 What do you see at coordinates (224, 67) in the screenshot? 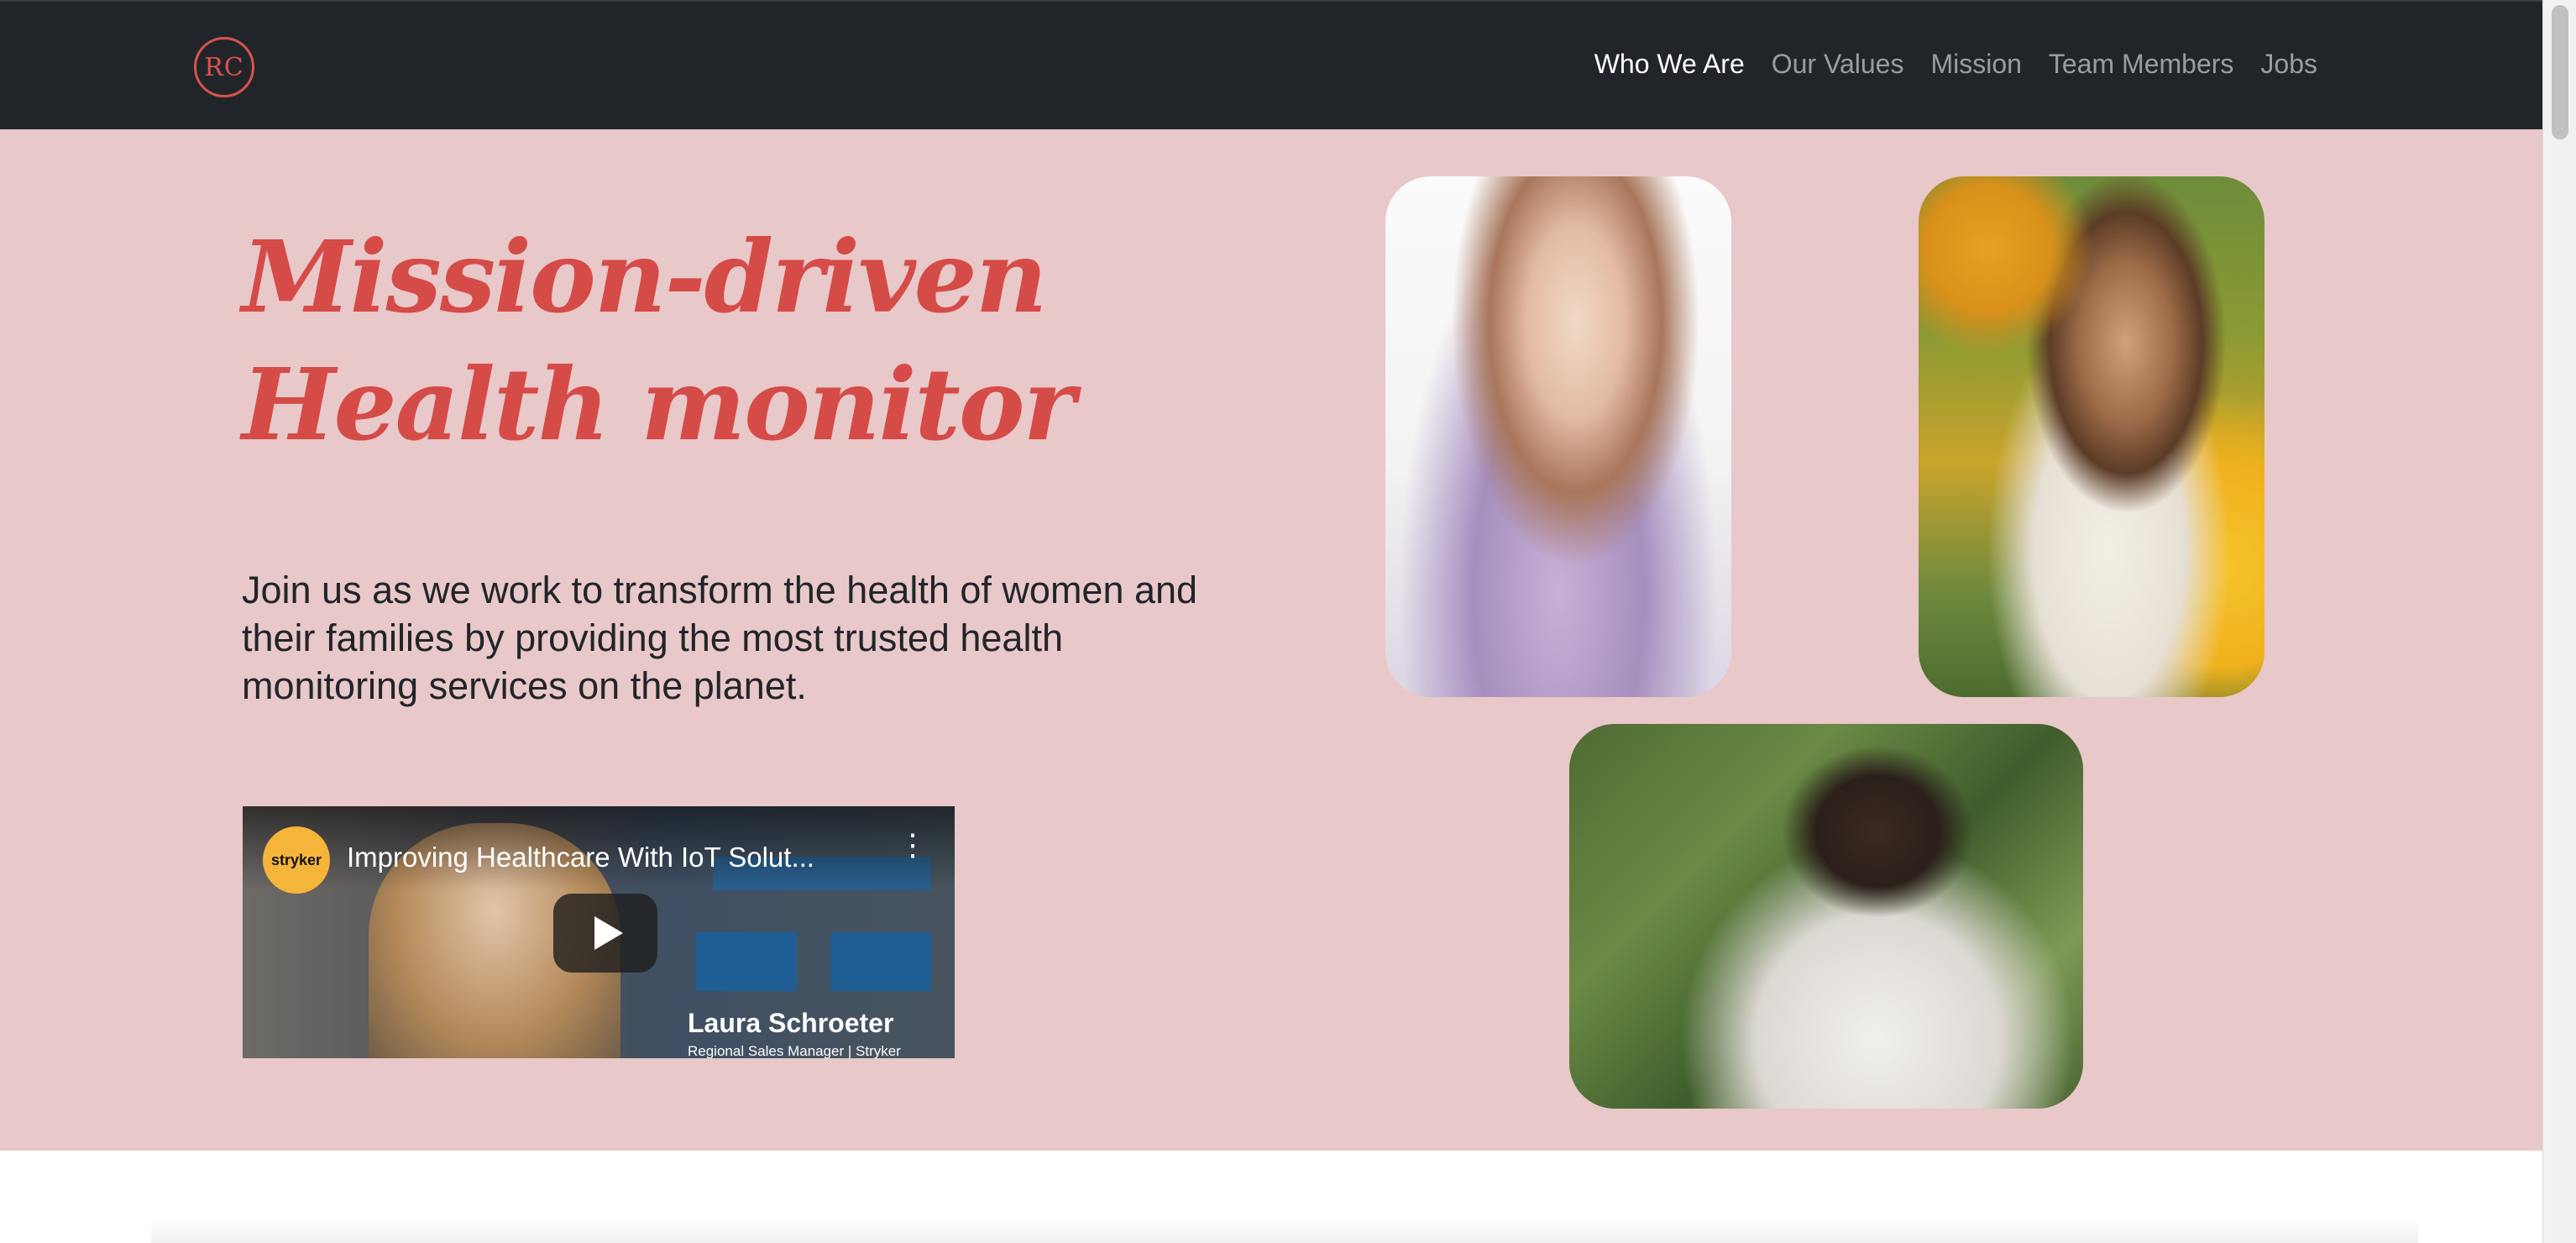
I see `brand-logo: RC` at bounding box center [224, 67].